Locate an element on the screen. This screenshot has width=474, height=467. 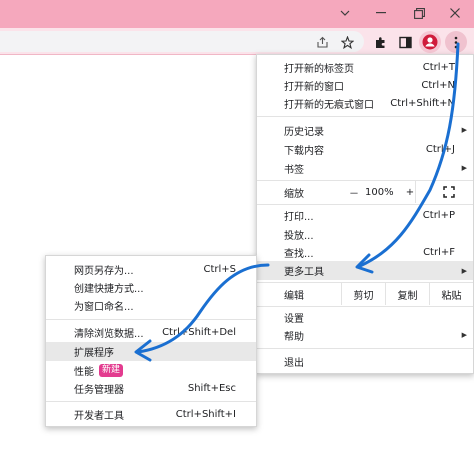
cut-label: 剪切 is located at coordinates (363, 296).